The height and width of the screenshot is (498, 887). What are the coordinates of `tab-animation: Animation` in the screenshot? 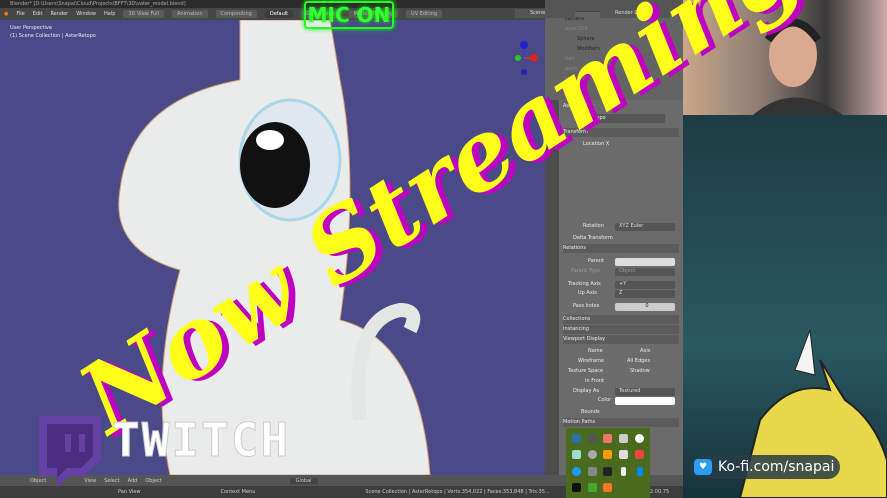 It's located at (190, 14).